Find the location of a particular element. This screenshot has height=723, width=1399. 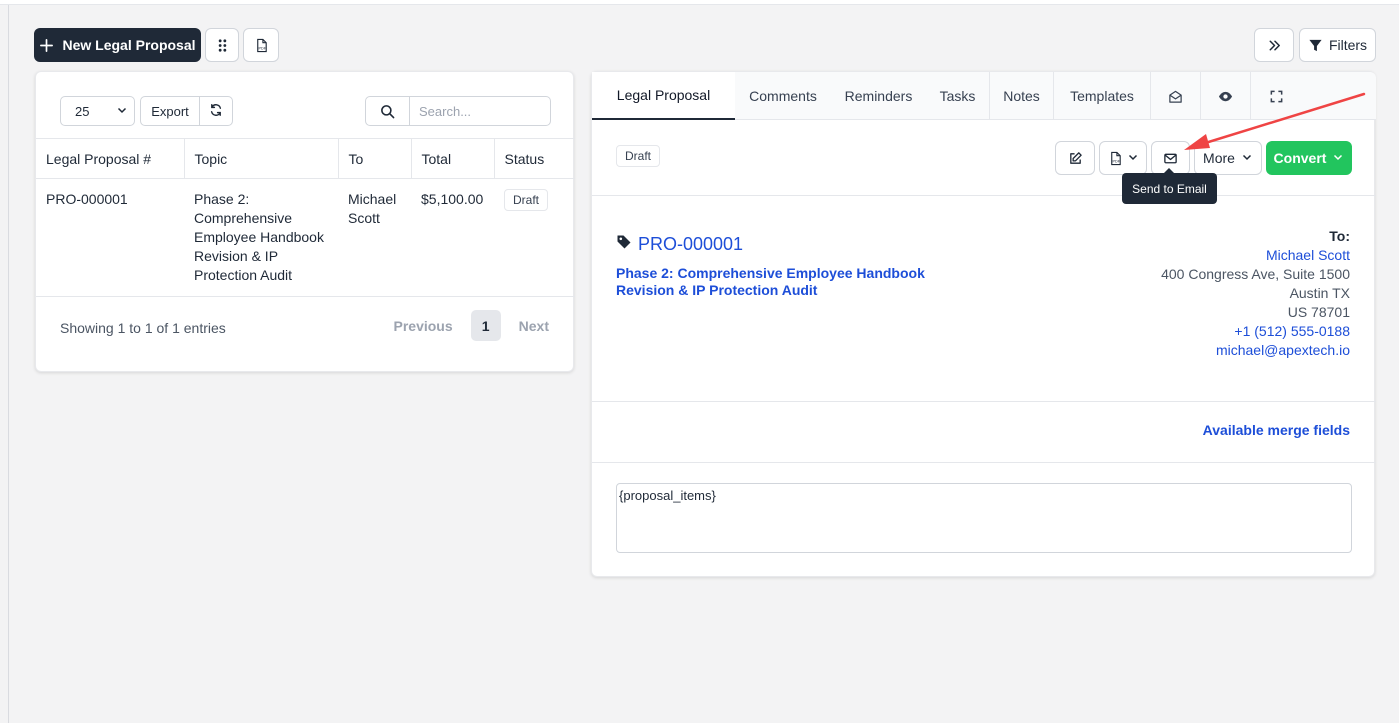

tab-email-tracking is located at coordinates (1176, 96).